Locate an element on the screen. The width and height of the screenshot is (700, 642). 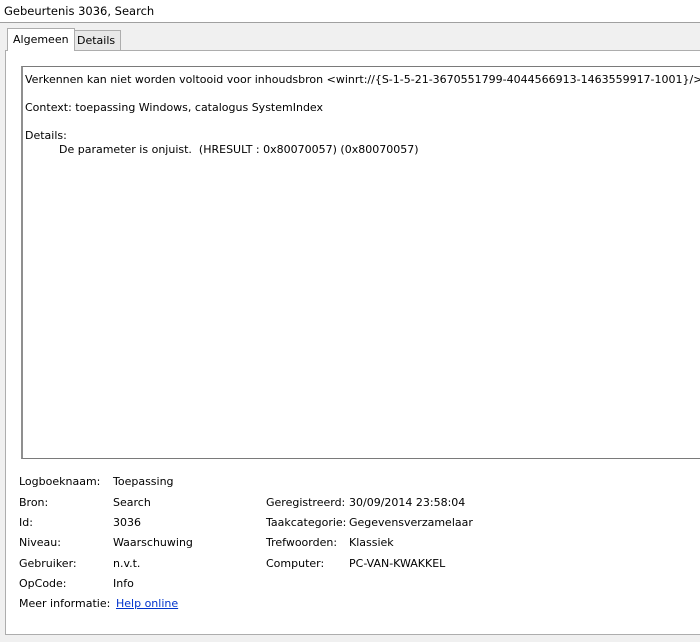
logged-value: 30/09/2014 23:58:04 is located at coordinates (407, 502).